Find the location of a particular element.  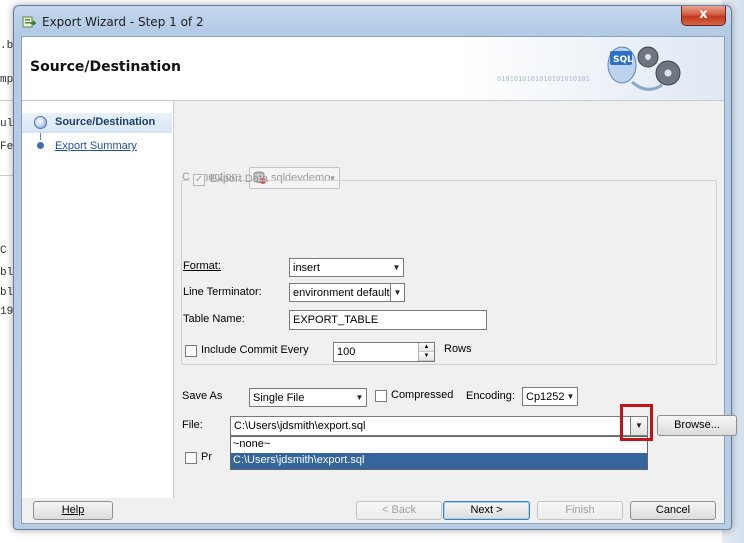

compressed-label: Compressed is located at coordinates (422, 395).